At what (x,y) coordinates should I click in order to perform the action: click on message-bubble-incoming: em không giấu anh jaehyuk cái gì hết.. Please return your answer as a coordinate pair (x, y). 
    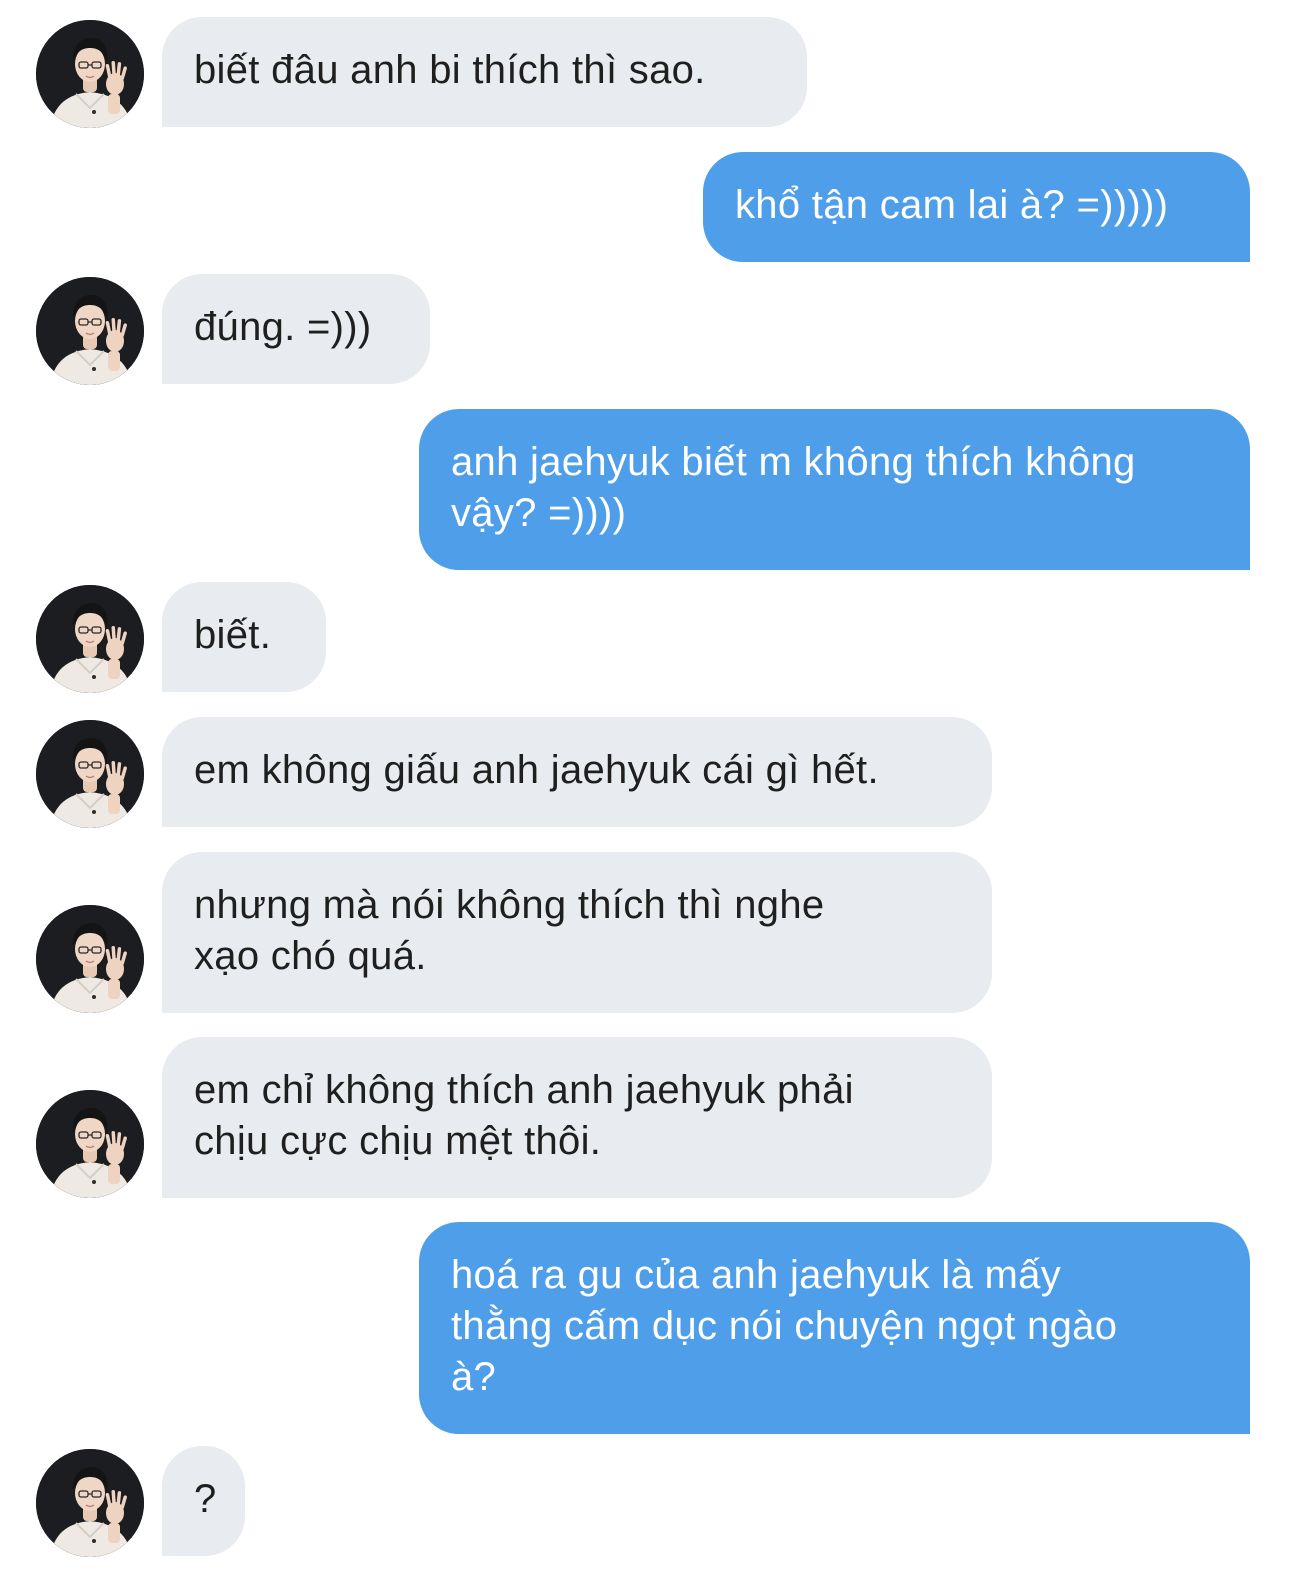
    Looking at the image, I should click on (577, 772).